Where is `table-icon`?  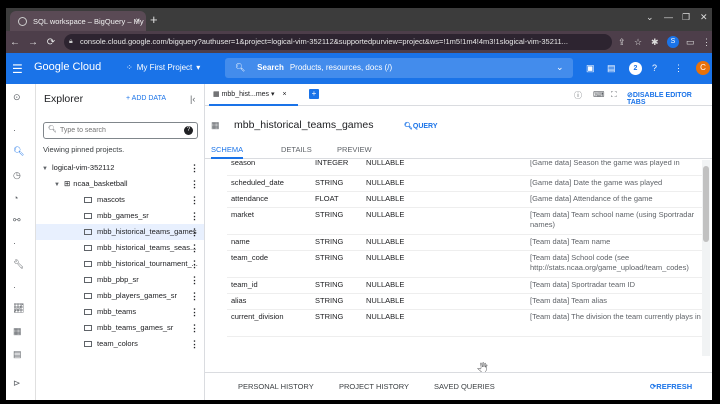 table-icon is located at coordinates (88, 312).